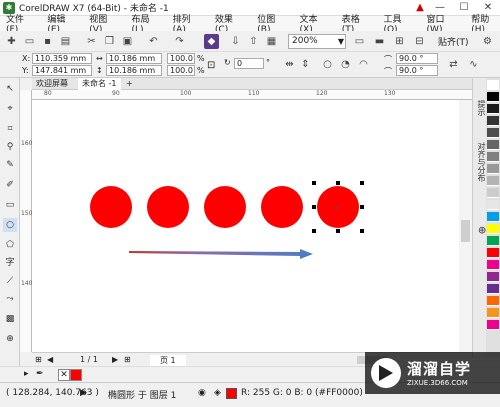 This screenshot has height=407, width=500. What do you see at coordinates (10, 299) in the screenshot?
I see `connector-tool-icon: ⤳` at bounding box center [10, 299].